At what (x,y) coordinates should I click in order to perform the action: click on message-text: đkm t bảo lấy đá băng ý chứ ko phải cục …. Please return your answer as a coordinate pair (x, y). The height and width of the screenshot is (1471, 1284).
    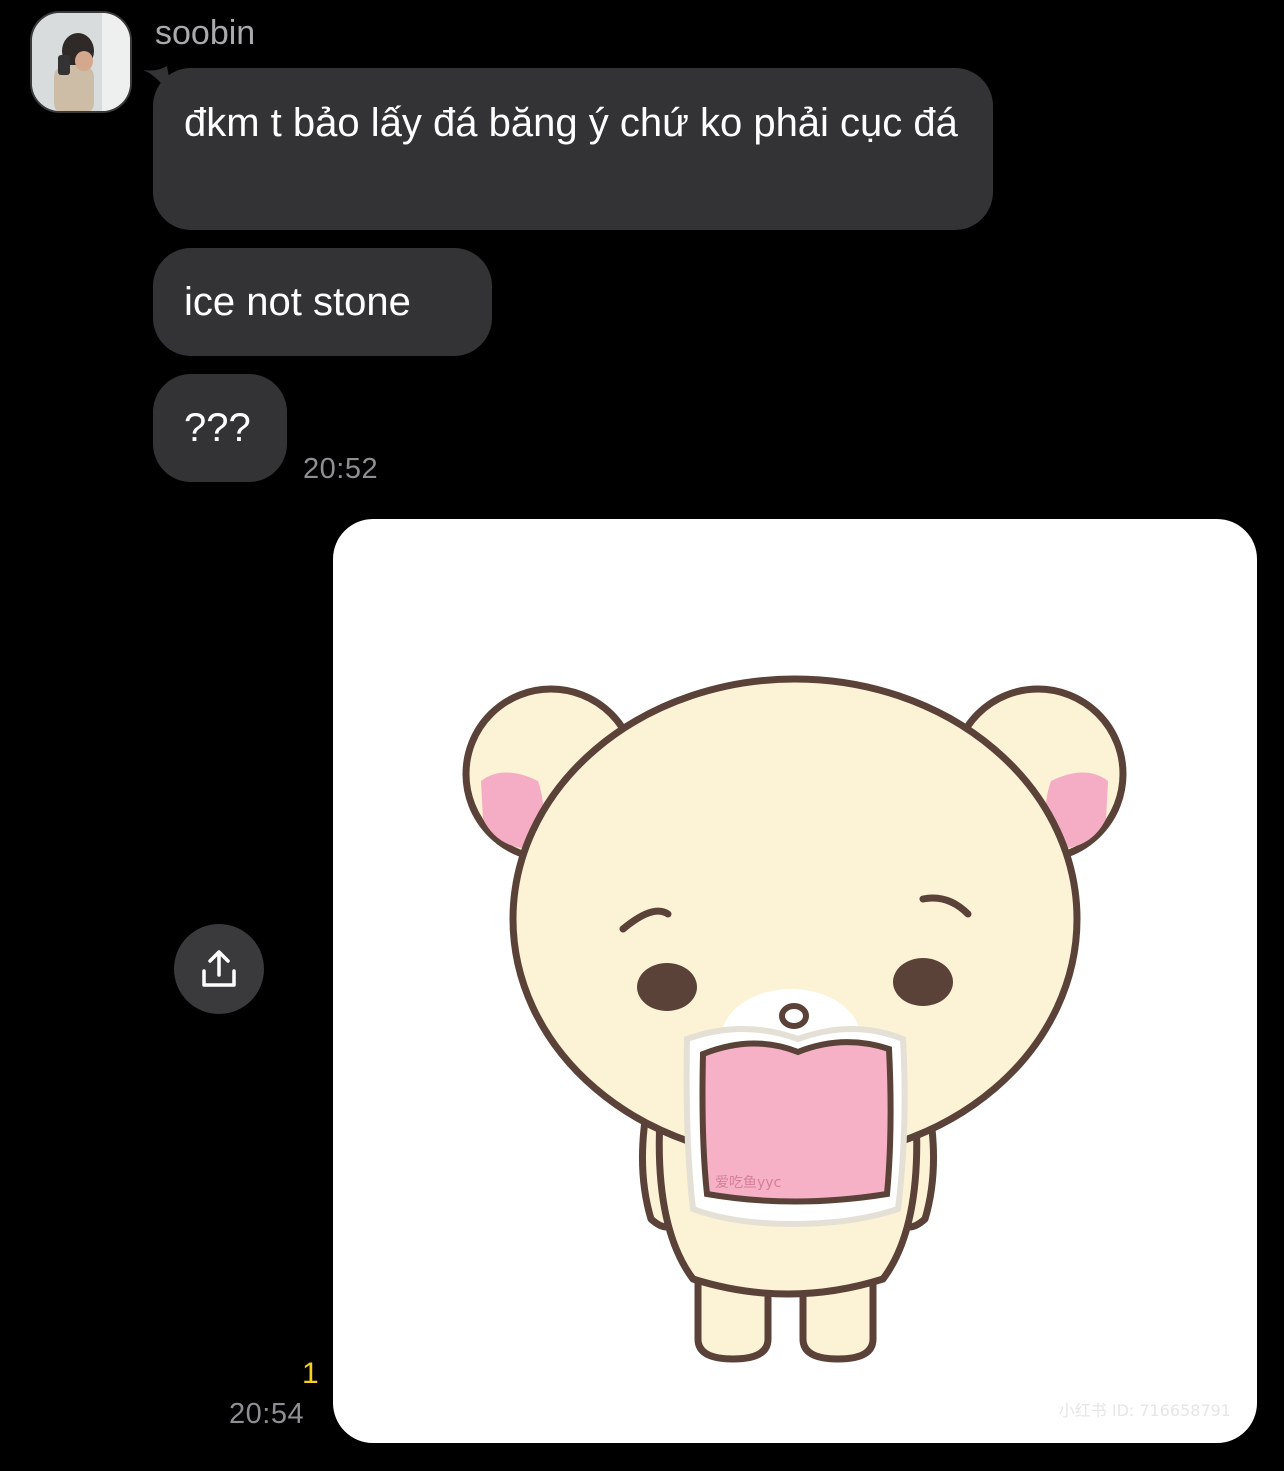
    Looking at the image, I should click on (571, 123).